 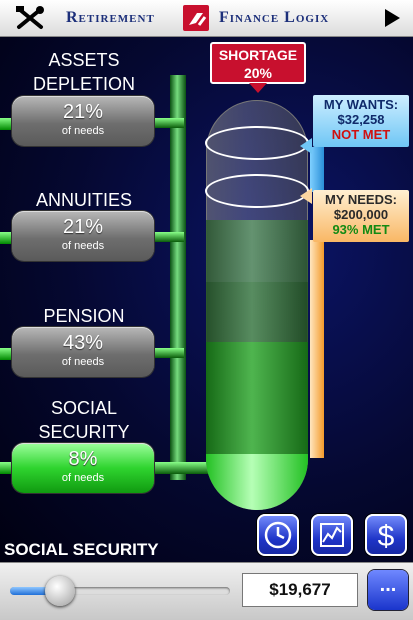 What do you see at coordinates (392, 18) in the screenshot?
I see `play-icon` at bounding box center [392, 18].